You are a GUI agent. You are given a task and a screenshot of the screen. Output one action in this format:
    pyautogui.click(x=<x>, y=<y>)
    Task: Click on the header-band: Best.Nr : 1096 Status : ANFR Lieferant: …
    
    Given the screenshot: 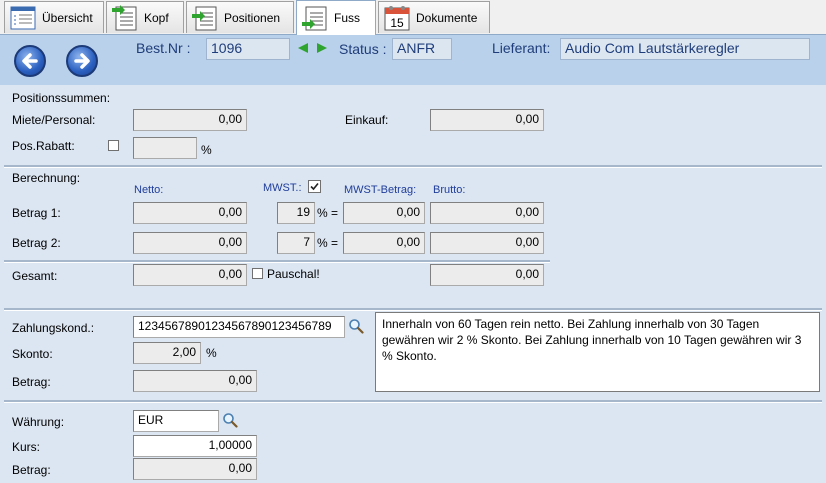 What is the action you would take?
    pyautogui.click(x=413, y=60)
    